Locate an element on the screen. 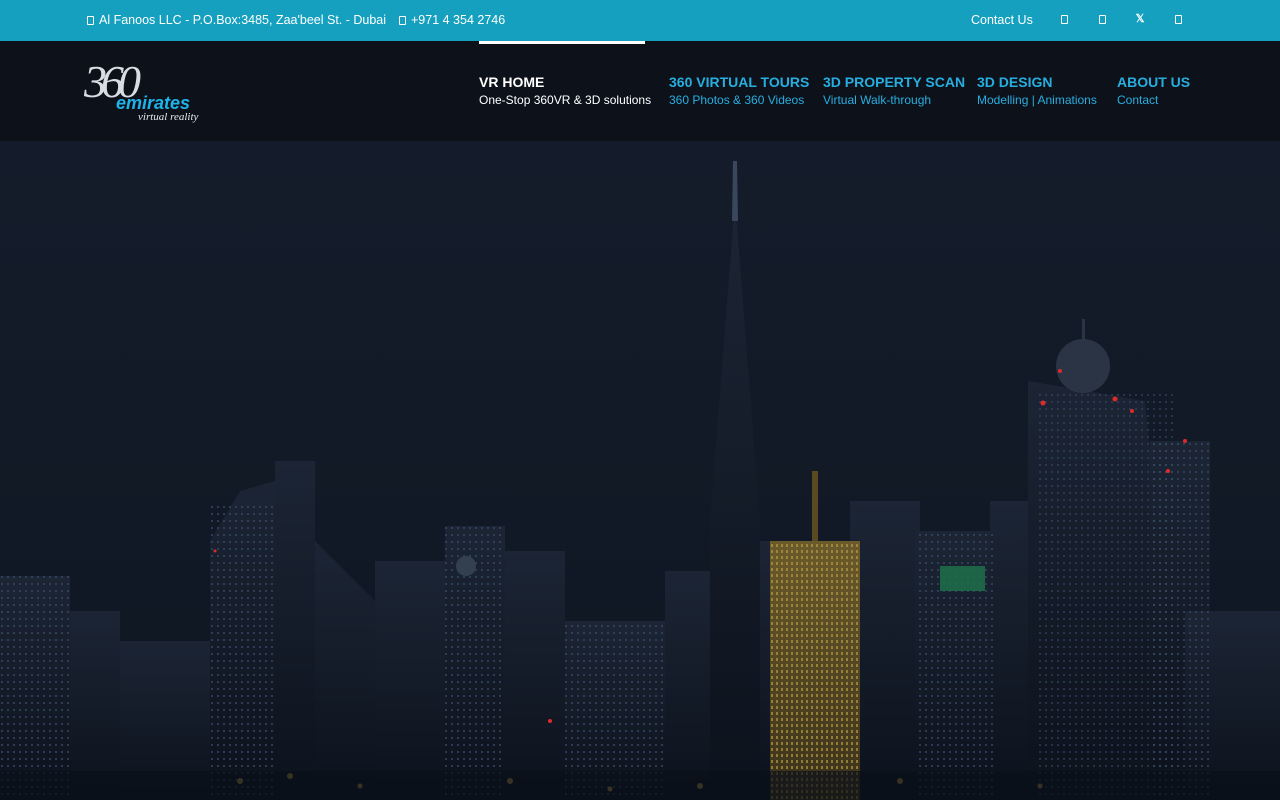 This screenshot has height=800, width=1280. nav-active-indicator is located at coordinates (562, 42).